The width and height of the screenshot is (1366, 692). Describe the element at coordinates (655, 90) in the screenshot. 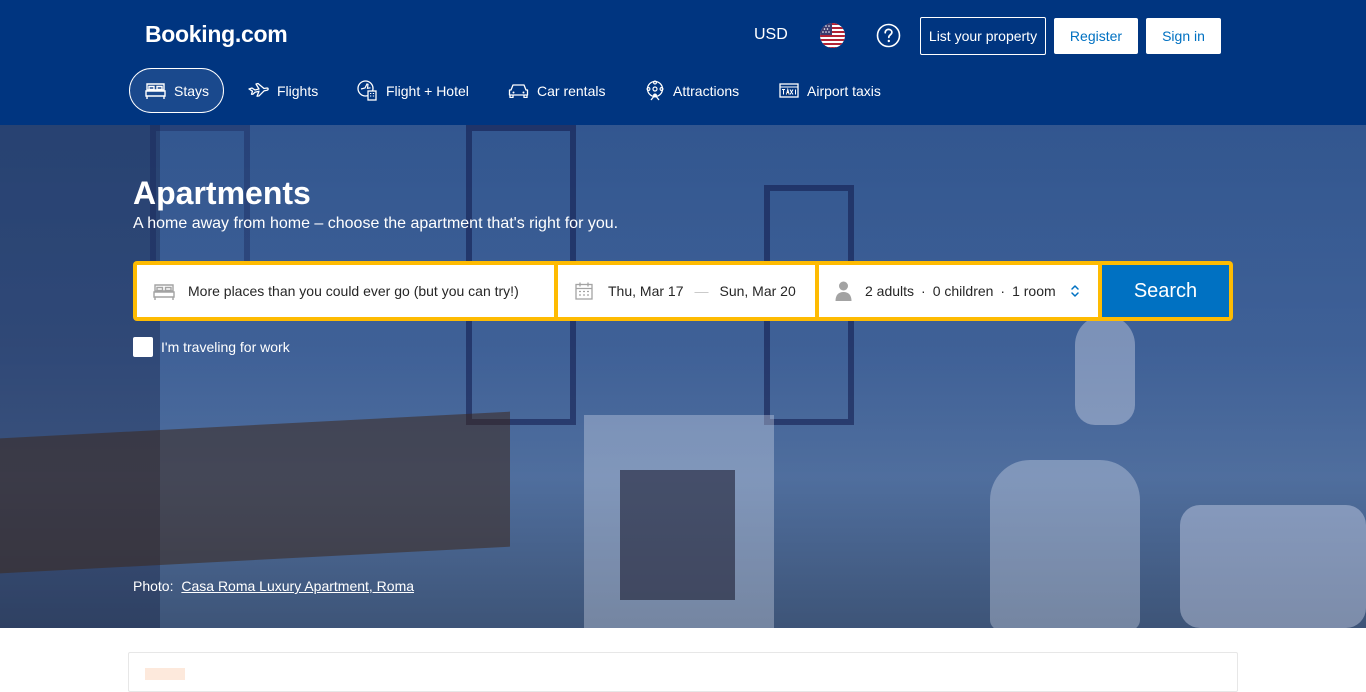

I see `attractions-icon` at that location.